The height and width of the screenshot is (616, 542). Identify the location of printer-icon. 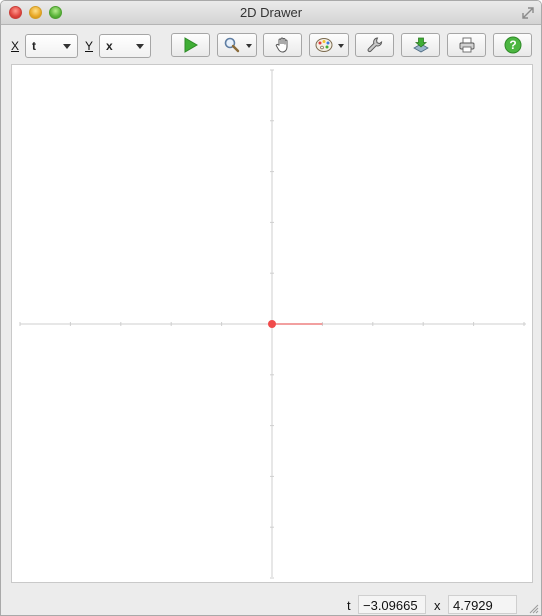
(466, 45).